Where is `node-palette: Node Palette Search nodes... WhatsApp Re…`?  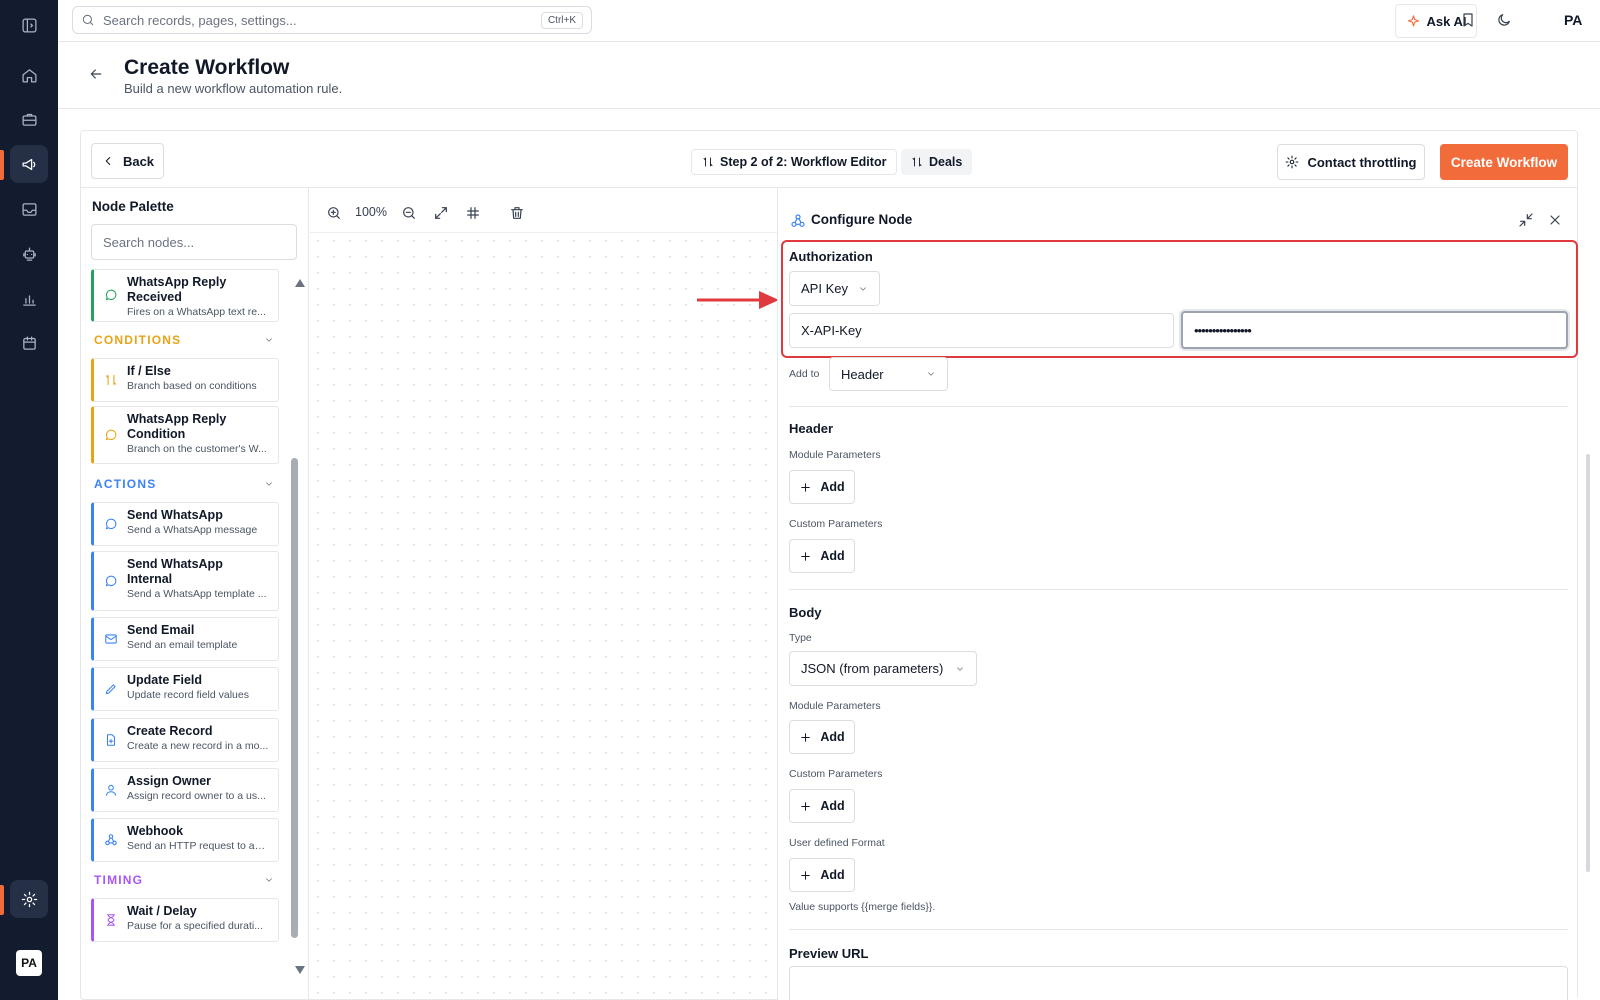 node-palette: Node Palette Search nodes... WhatsApp Re… is located at coordinates (194, 594).